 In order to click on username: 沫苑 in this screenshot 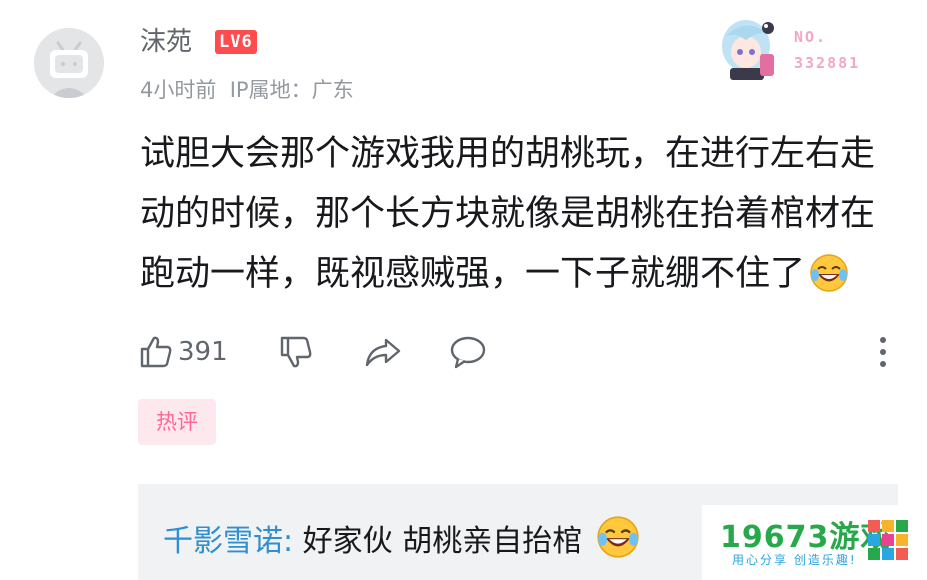, I will do `click(166, 42)`.